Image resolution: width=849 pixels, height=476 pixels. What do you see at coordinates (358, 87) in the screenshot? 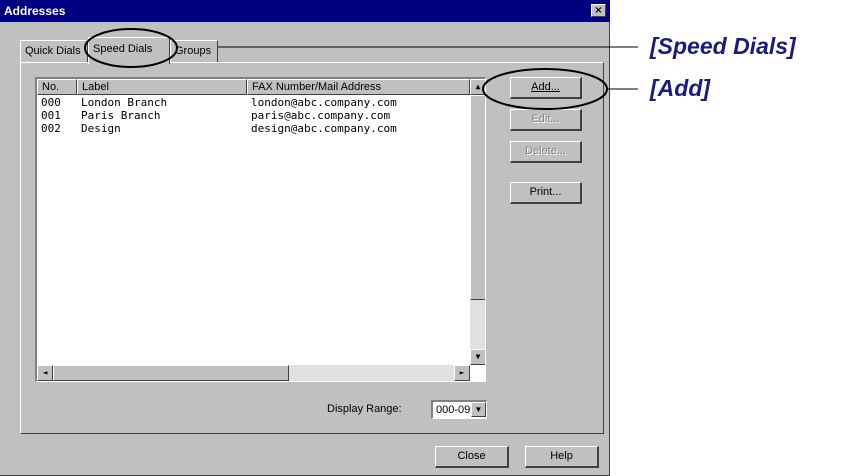
I see `column-header-address: FAX Number/Mail Address` at bounding box center [358, 87].